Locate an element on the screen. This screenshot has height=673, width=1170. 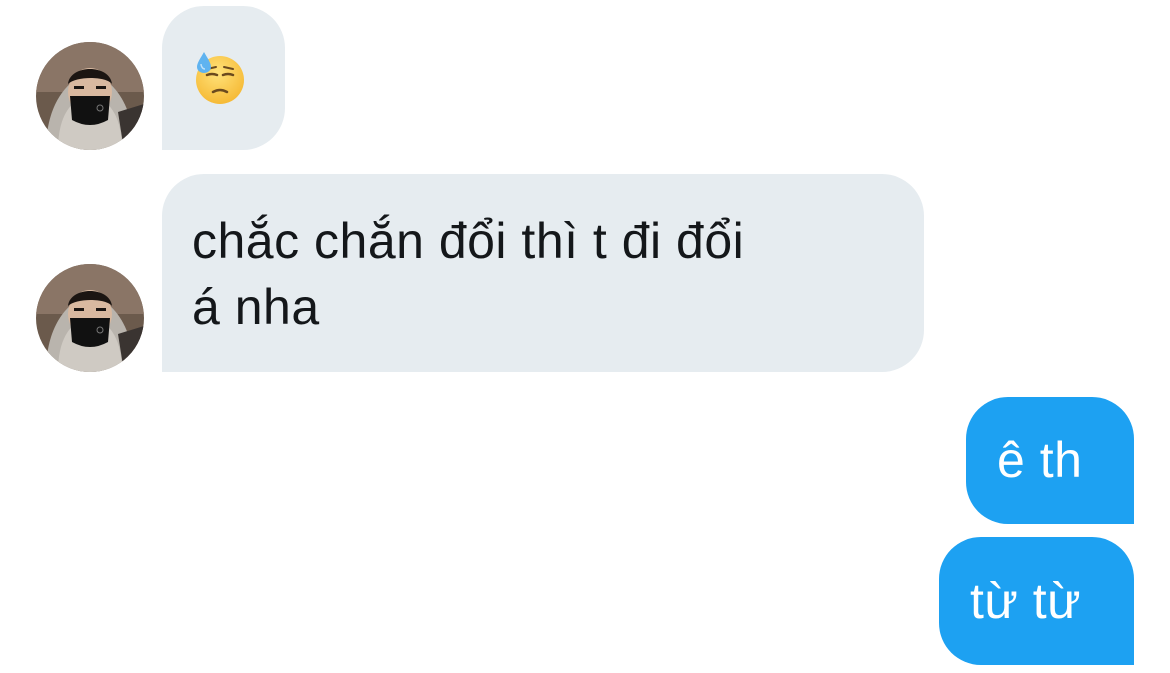
message-text: chắc chắn đổi thì t đi đổi á nha is located at coordinates (468, 274).